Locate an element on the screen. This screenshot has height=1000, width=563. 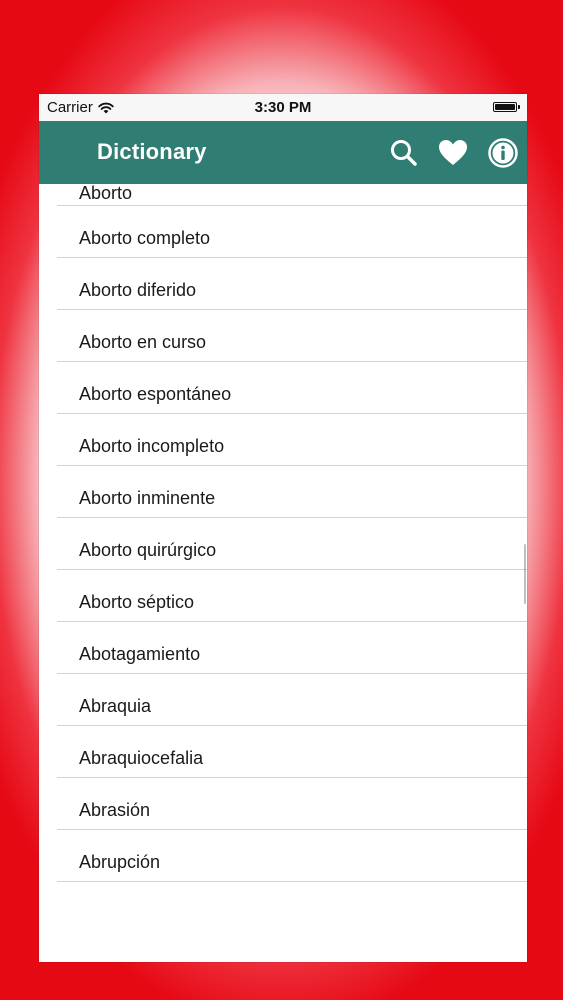
list-item: Abraquia is located at coordinates (283, 700).